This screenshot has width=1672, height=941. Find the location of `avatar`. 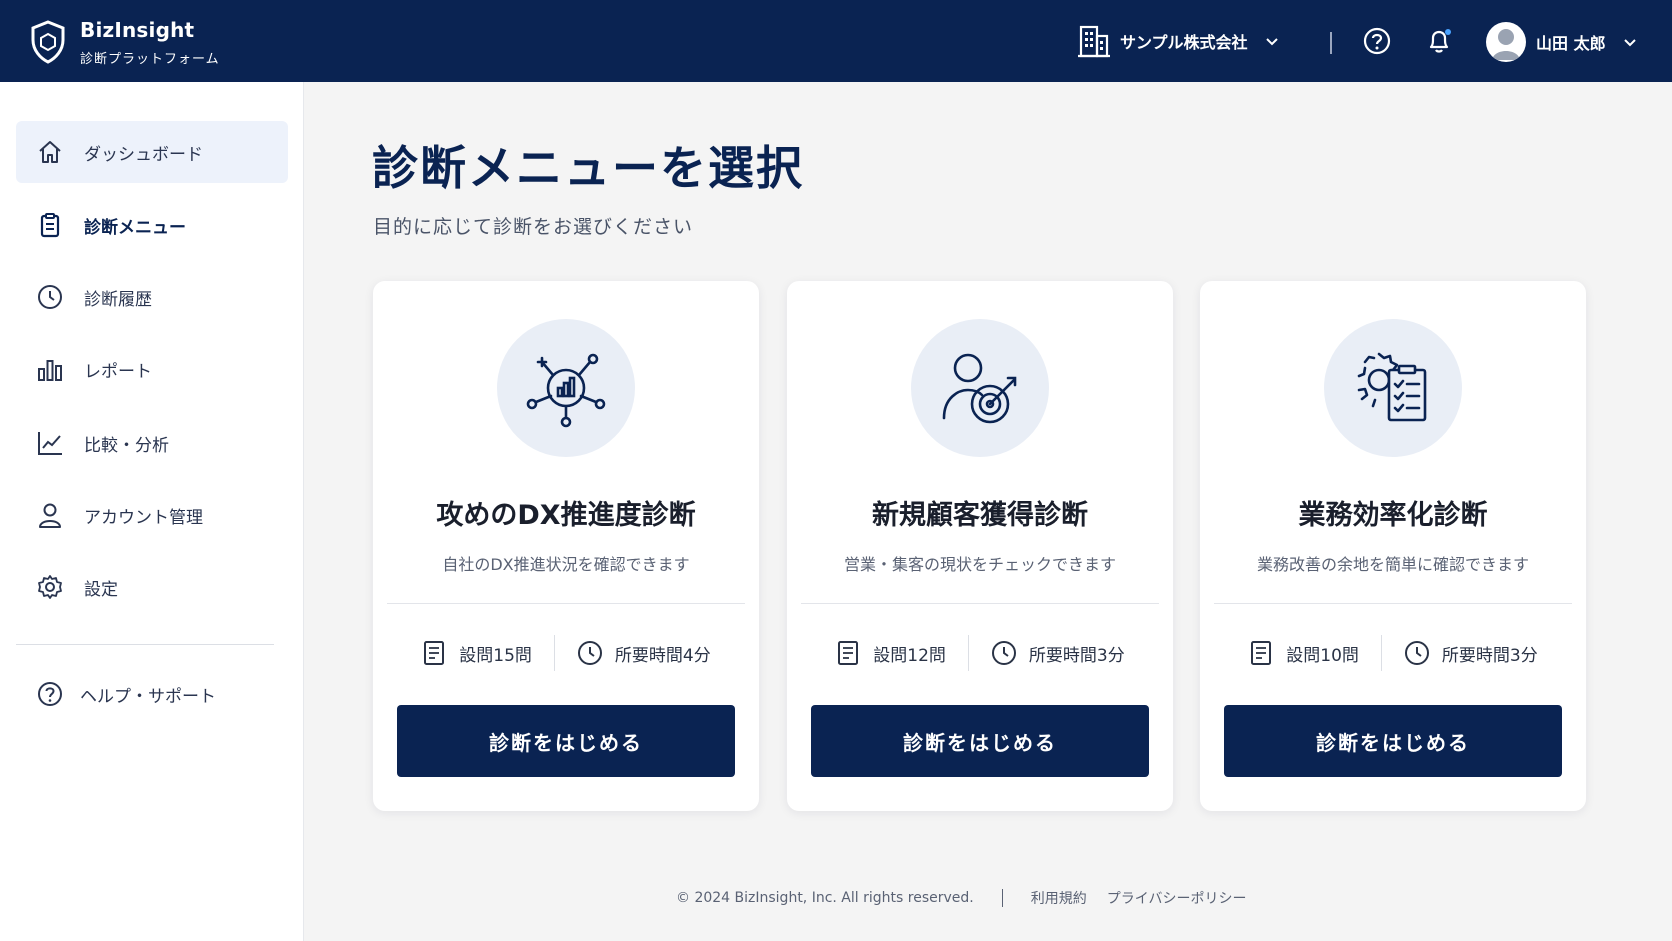

avatar is located at coordinates (1506, 42).